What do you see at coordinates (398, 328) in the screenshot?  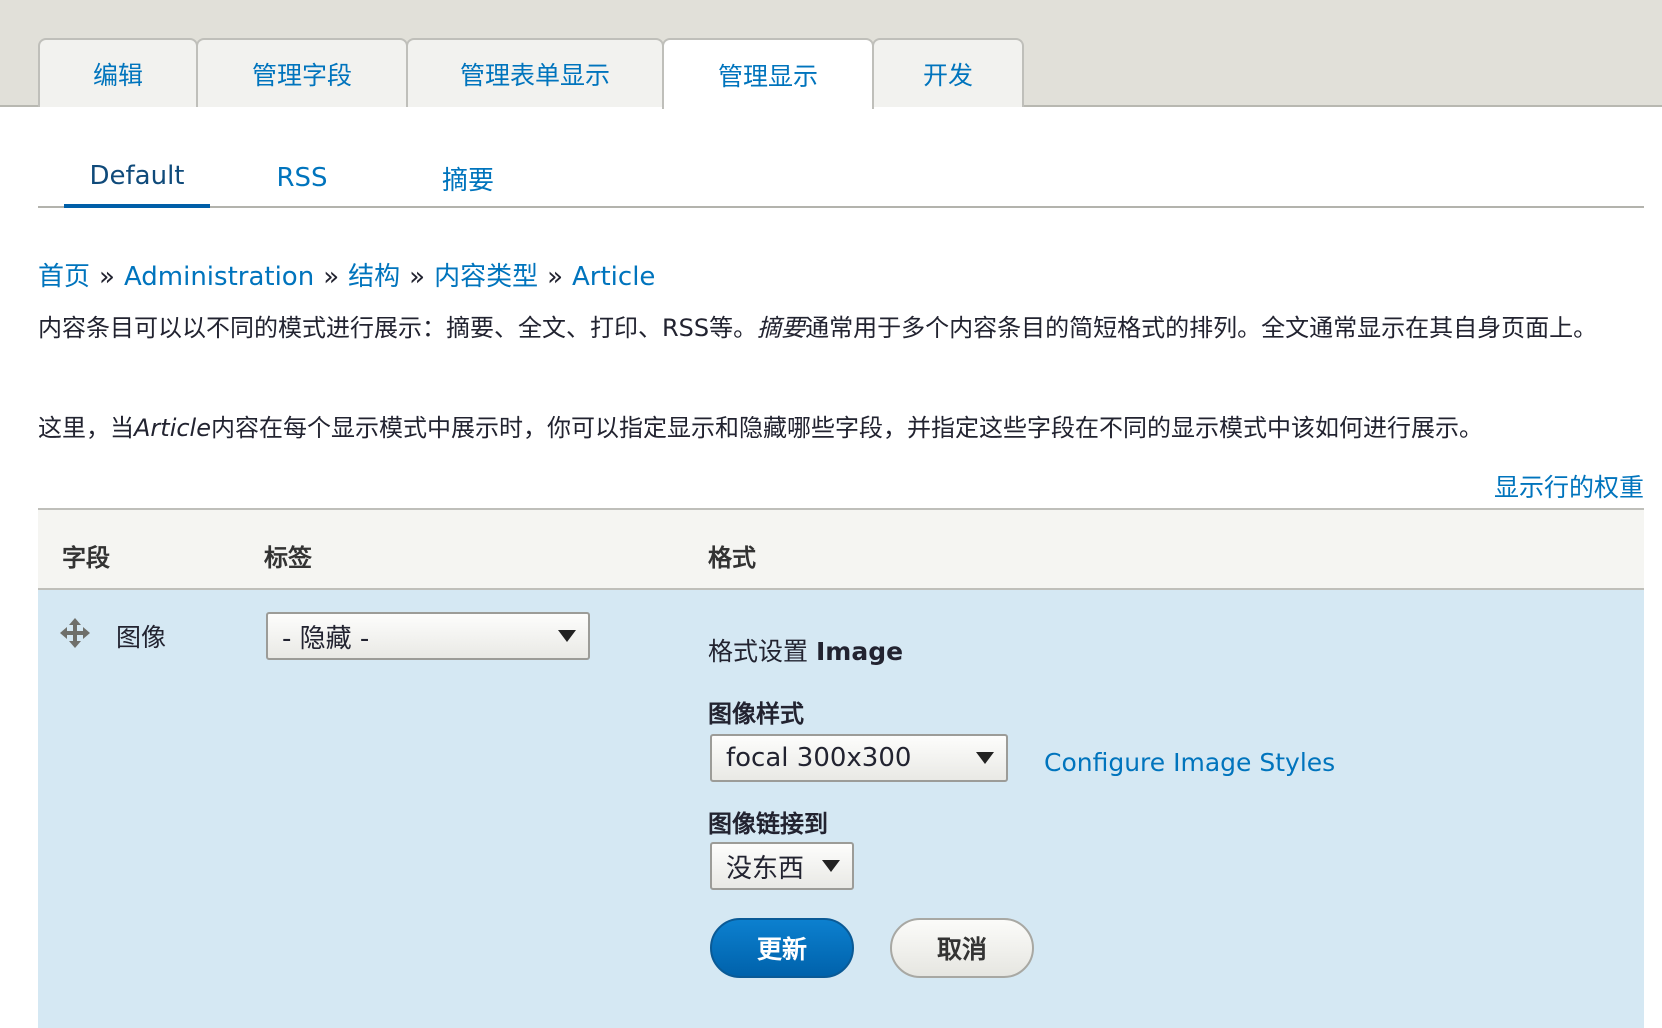 I see `description-text: 内容条目可以以不同的模式进行展示：摘要、全文、打印、RSS等。` at bounding box center [398, 328].